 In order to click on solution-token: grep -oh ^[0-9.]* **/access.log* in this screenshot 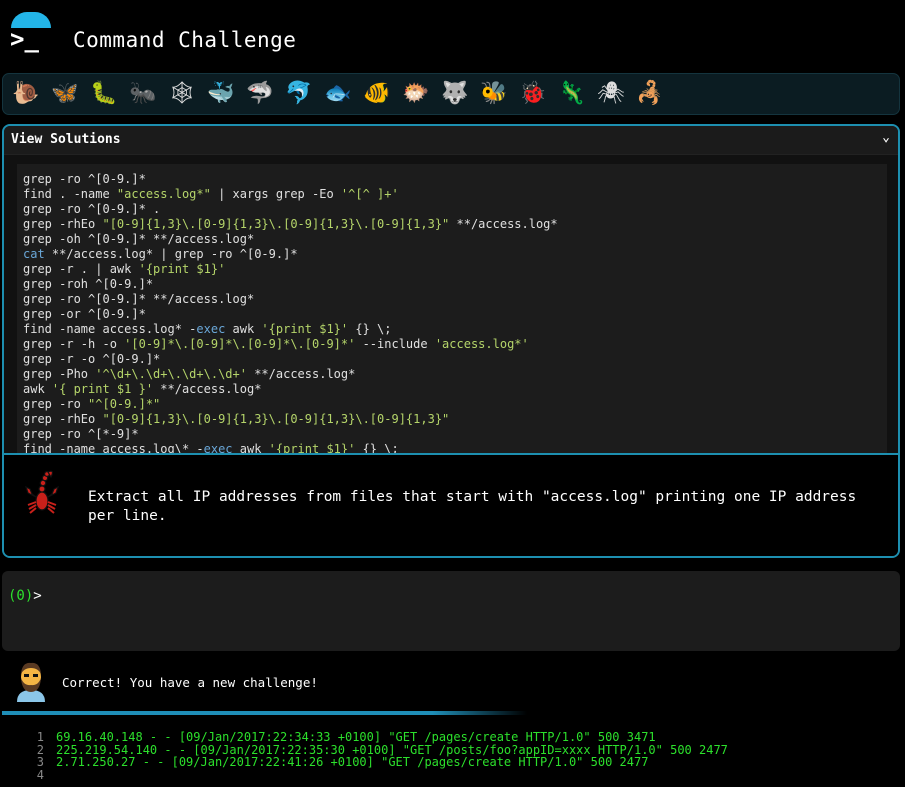, I will do `click(139, 239)`.